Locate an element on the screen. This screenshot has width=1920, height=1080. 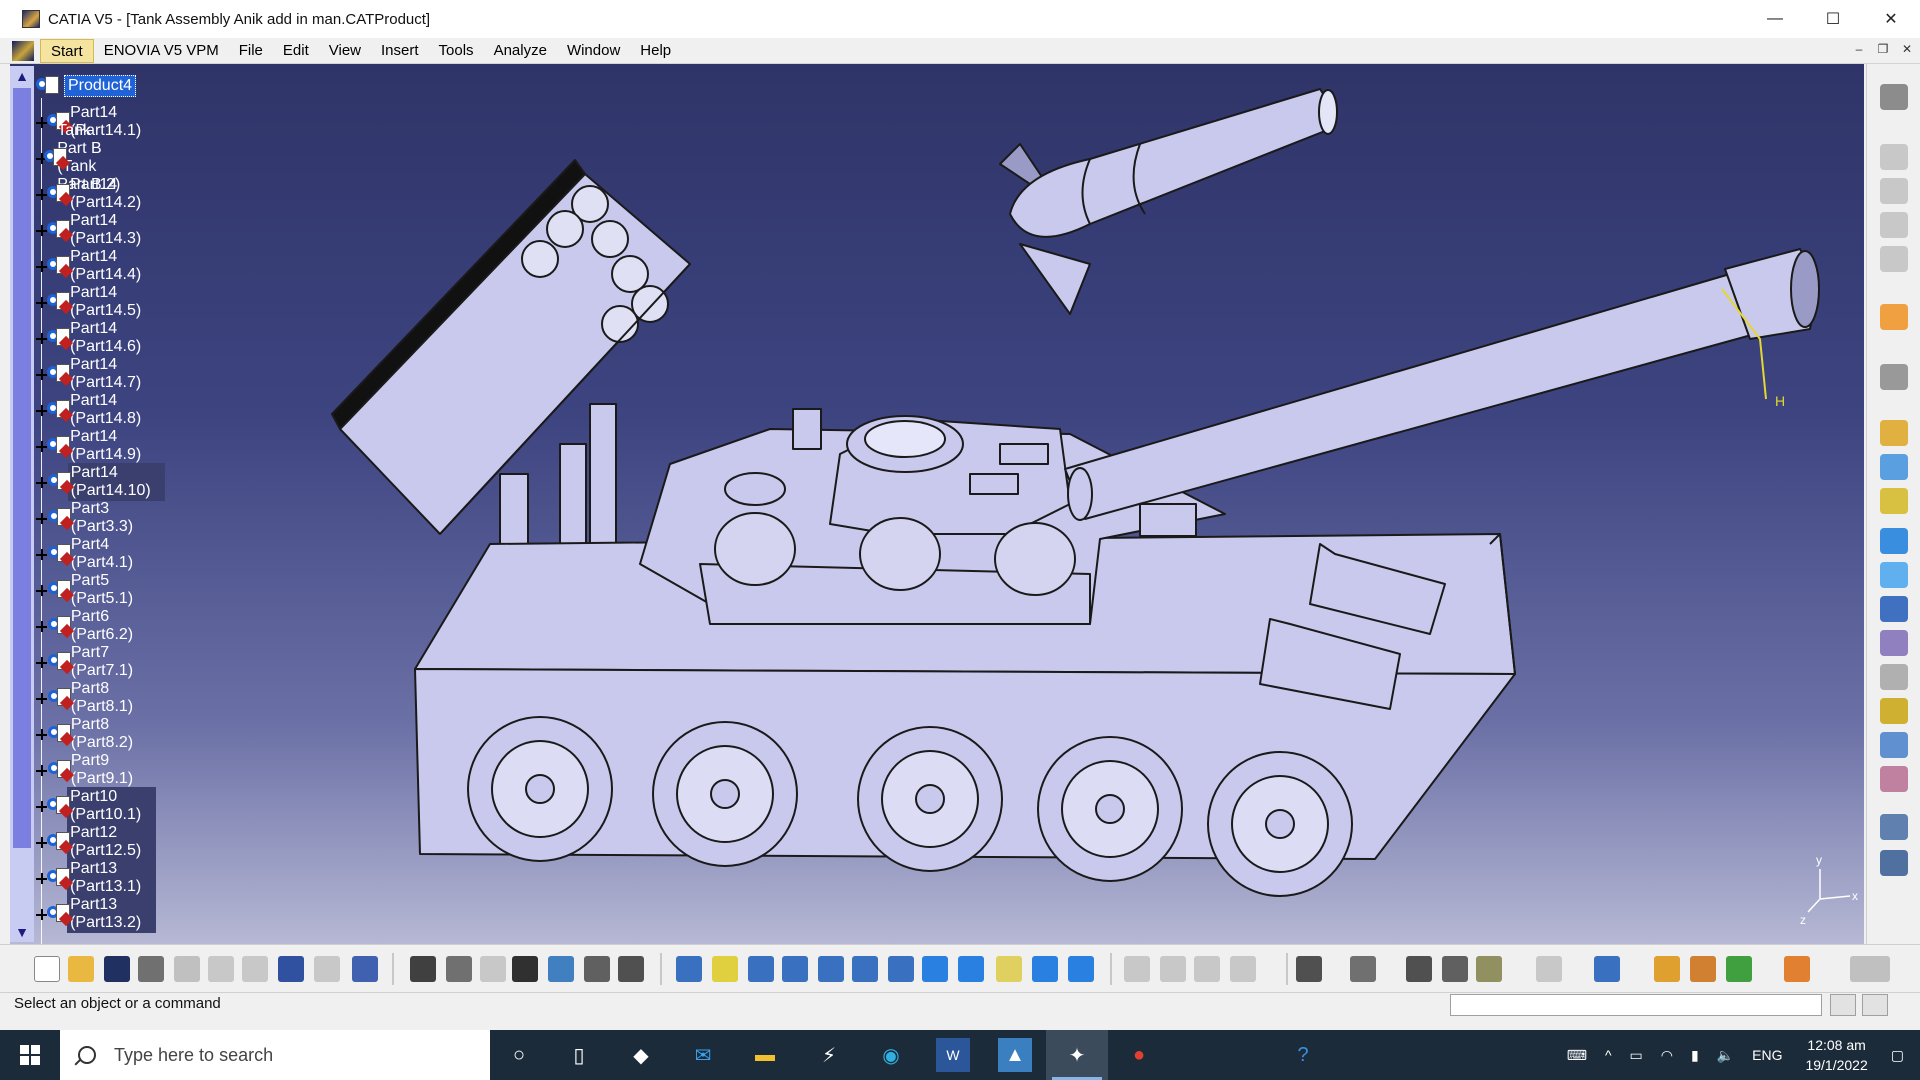
menu-analyze: Analyze is located at coordinates (520, 51).